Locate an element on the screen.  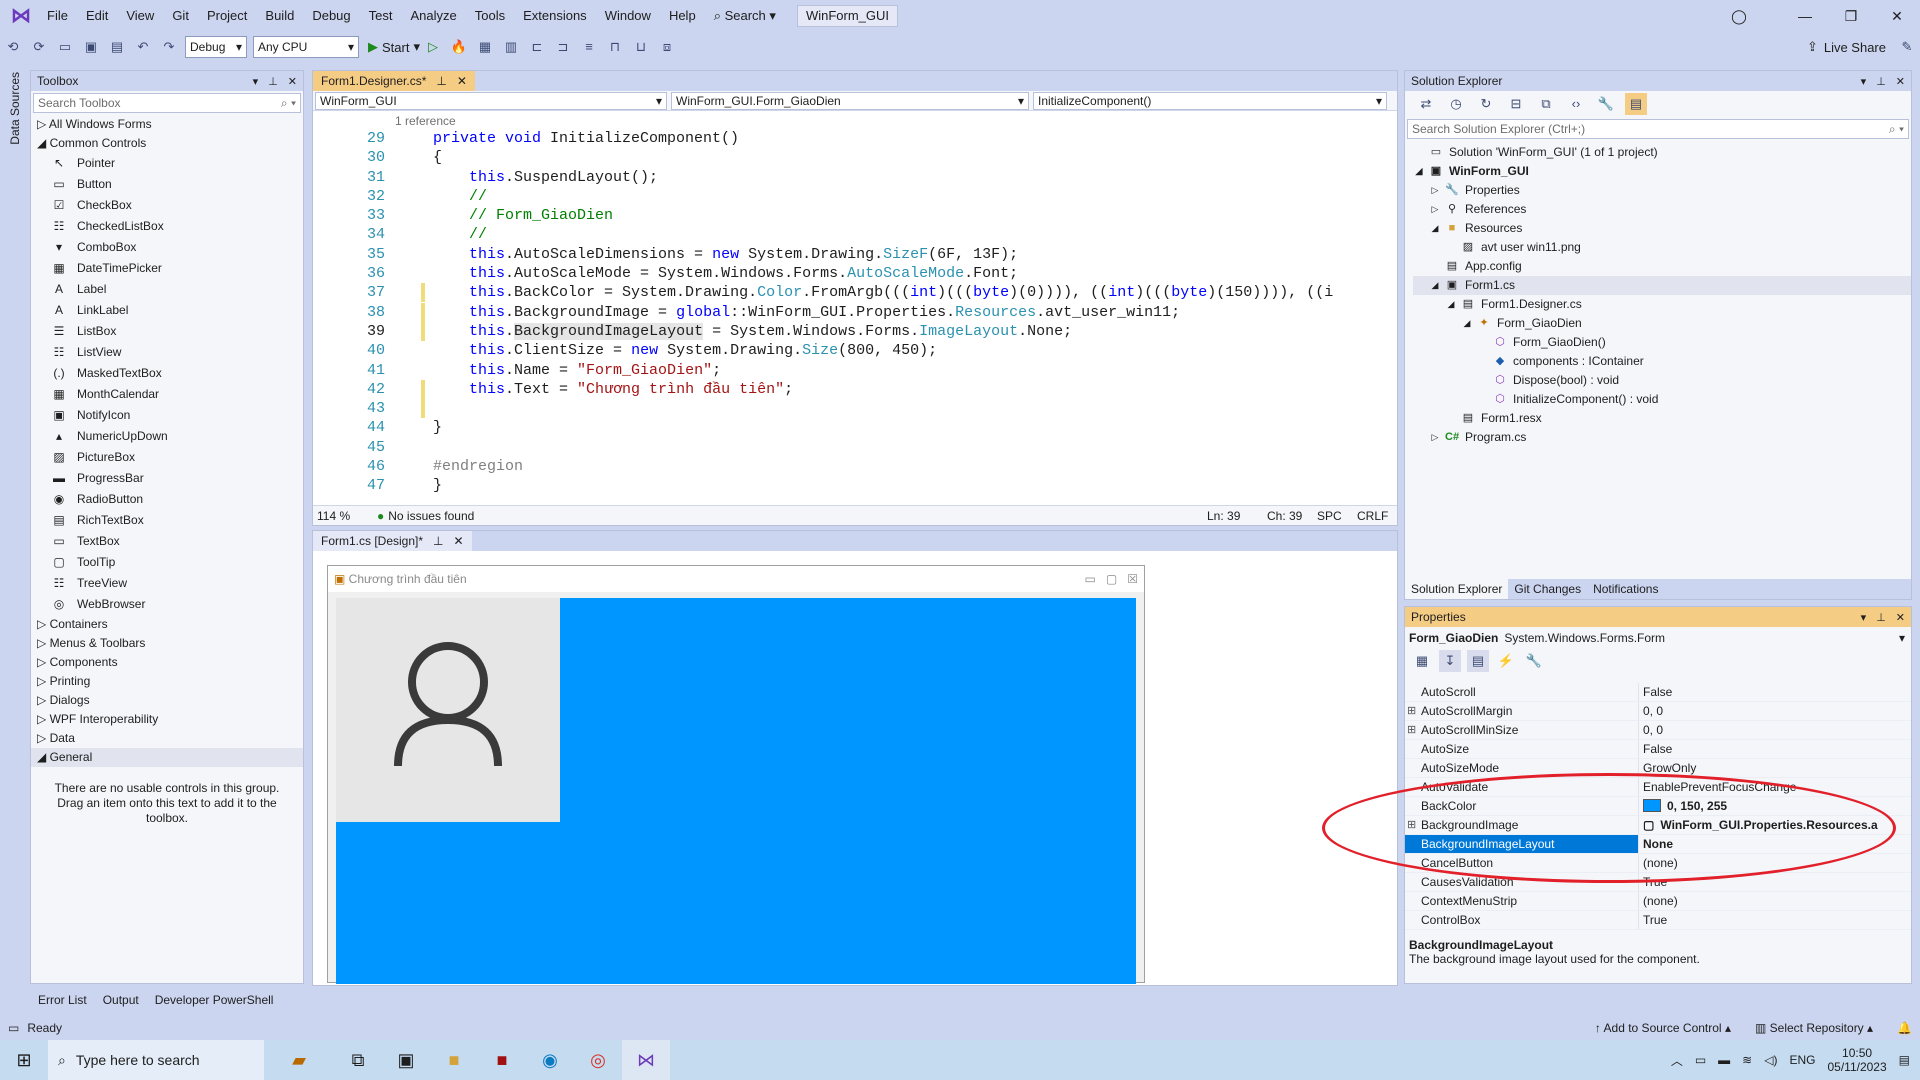
menu-edit: Edit is located at coordinates (97, 16).